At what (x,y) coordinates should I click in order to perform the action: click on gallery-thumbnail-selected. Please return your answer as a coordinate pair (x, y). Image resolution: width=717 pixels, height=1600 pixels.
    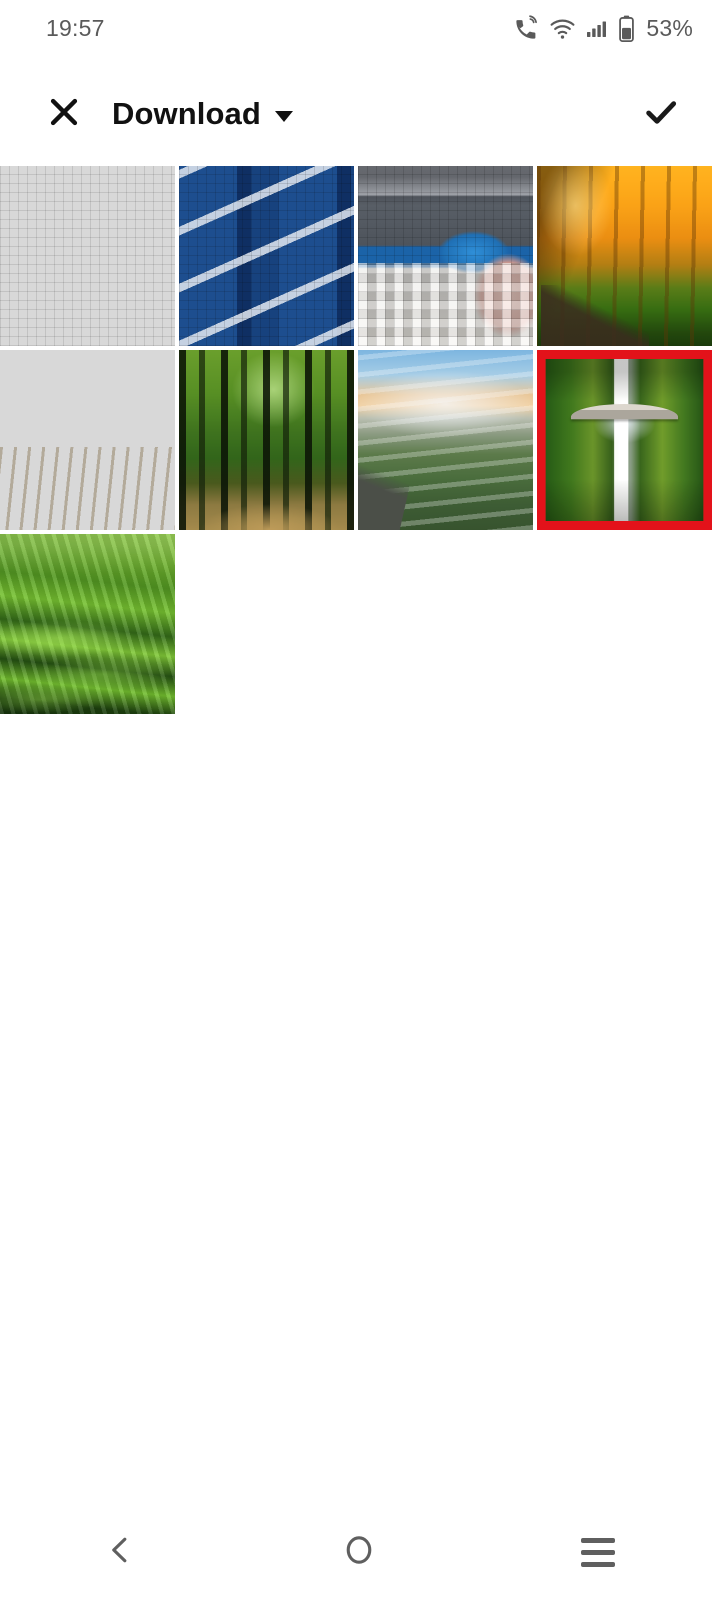
    Looking at the image, I should click on (624, 440).